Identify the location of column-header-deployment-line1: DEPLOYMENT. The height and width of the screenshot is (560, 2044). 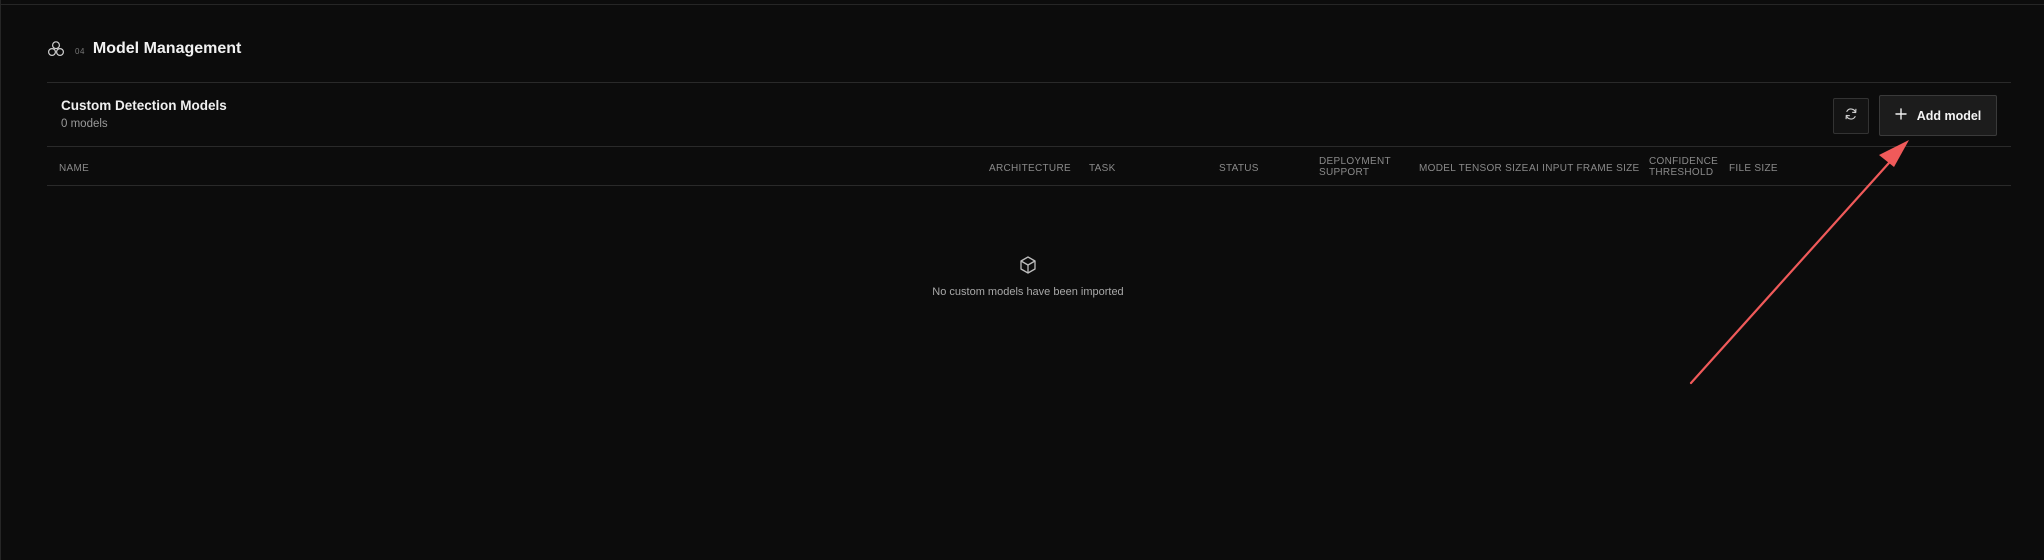
(1355, 161).